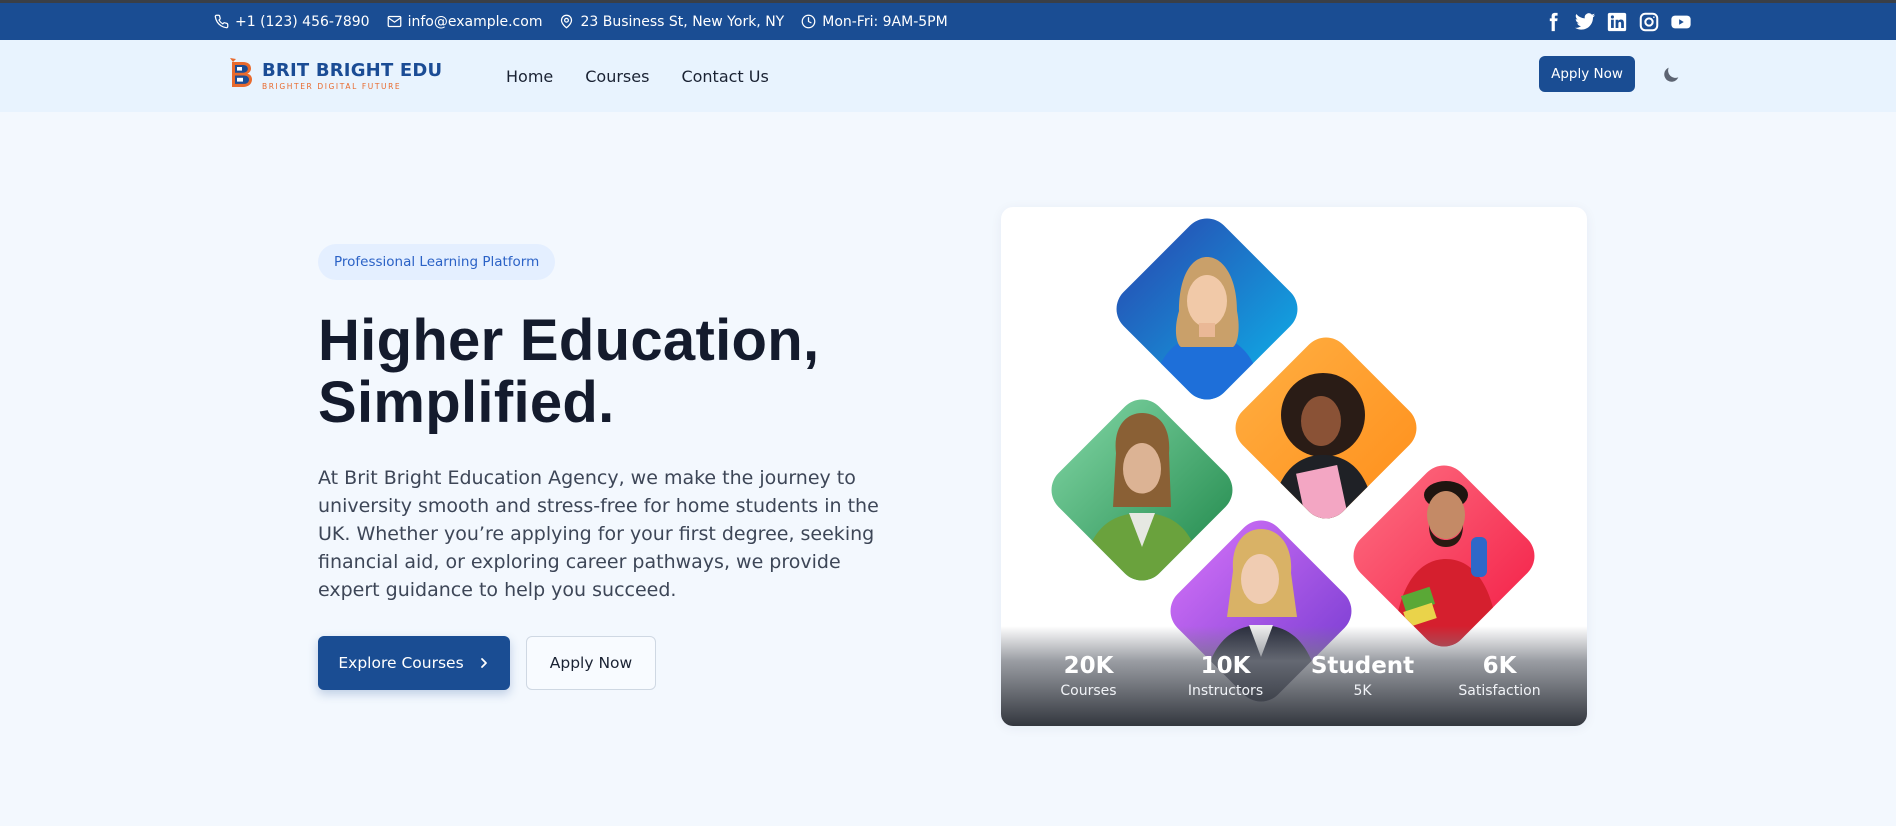  I want to click on main-menu: Home Courses Contact Us, so click(637, 76).